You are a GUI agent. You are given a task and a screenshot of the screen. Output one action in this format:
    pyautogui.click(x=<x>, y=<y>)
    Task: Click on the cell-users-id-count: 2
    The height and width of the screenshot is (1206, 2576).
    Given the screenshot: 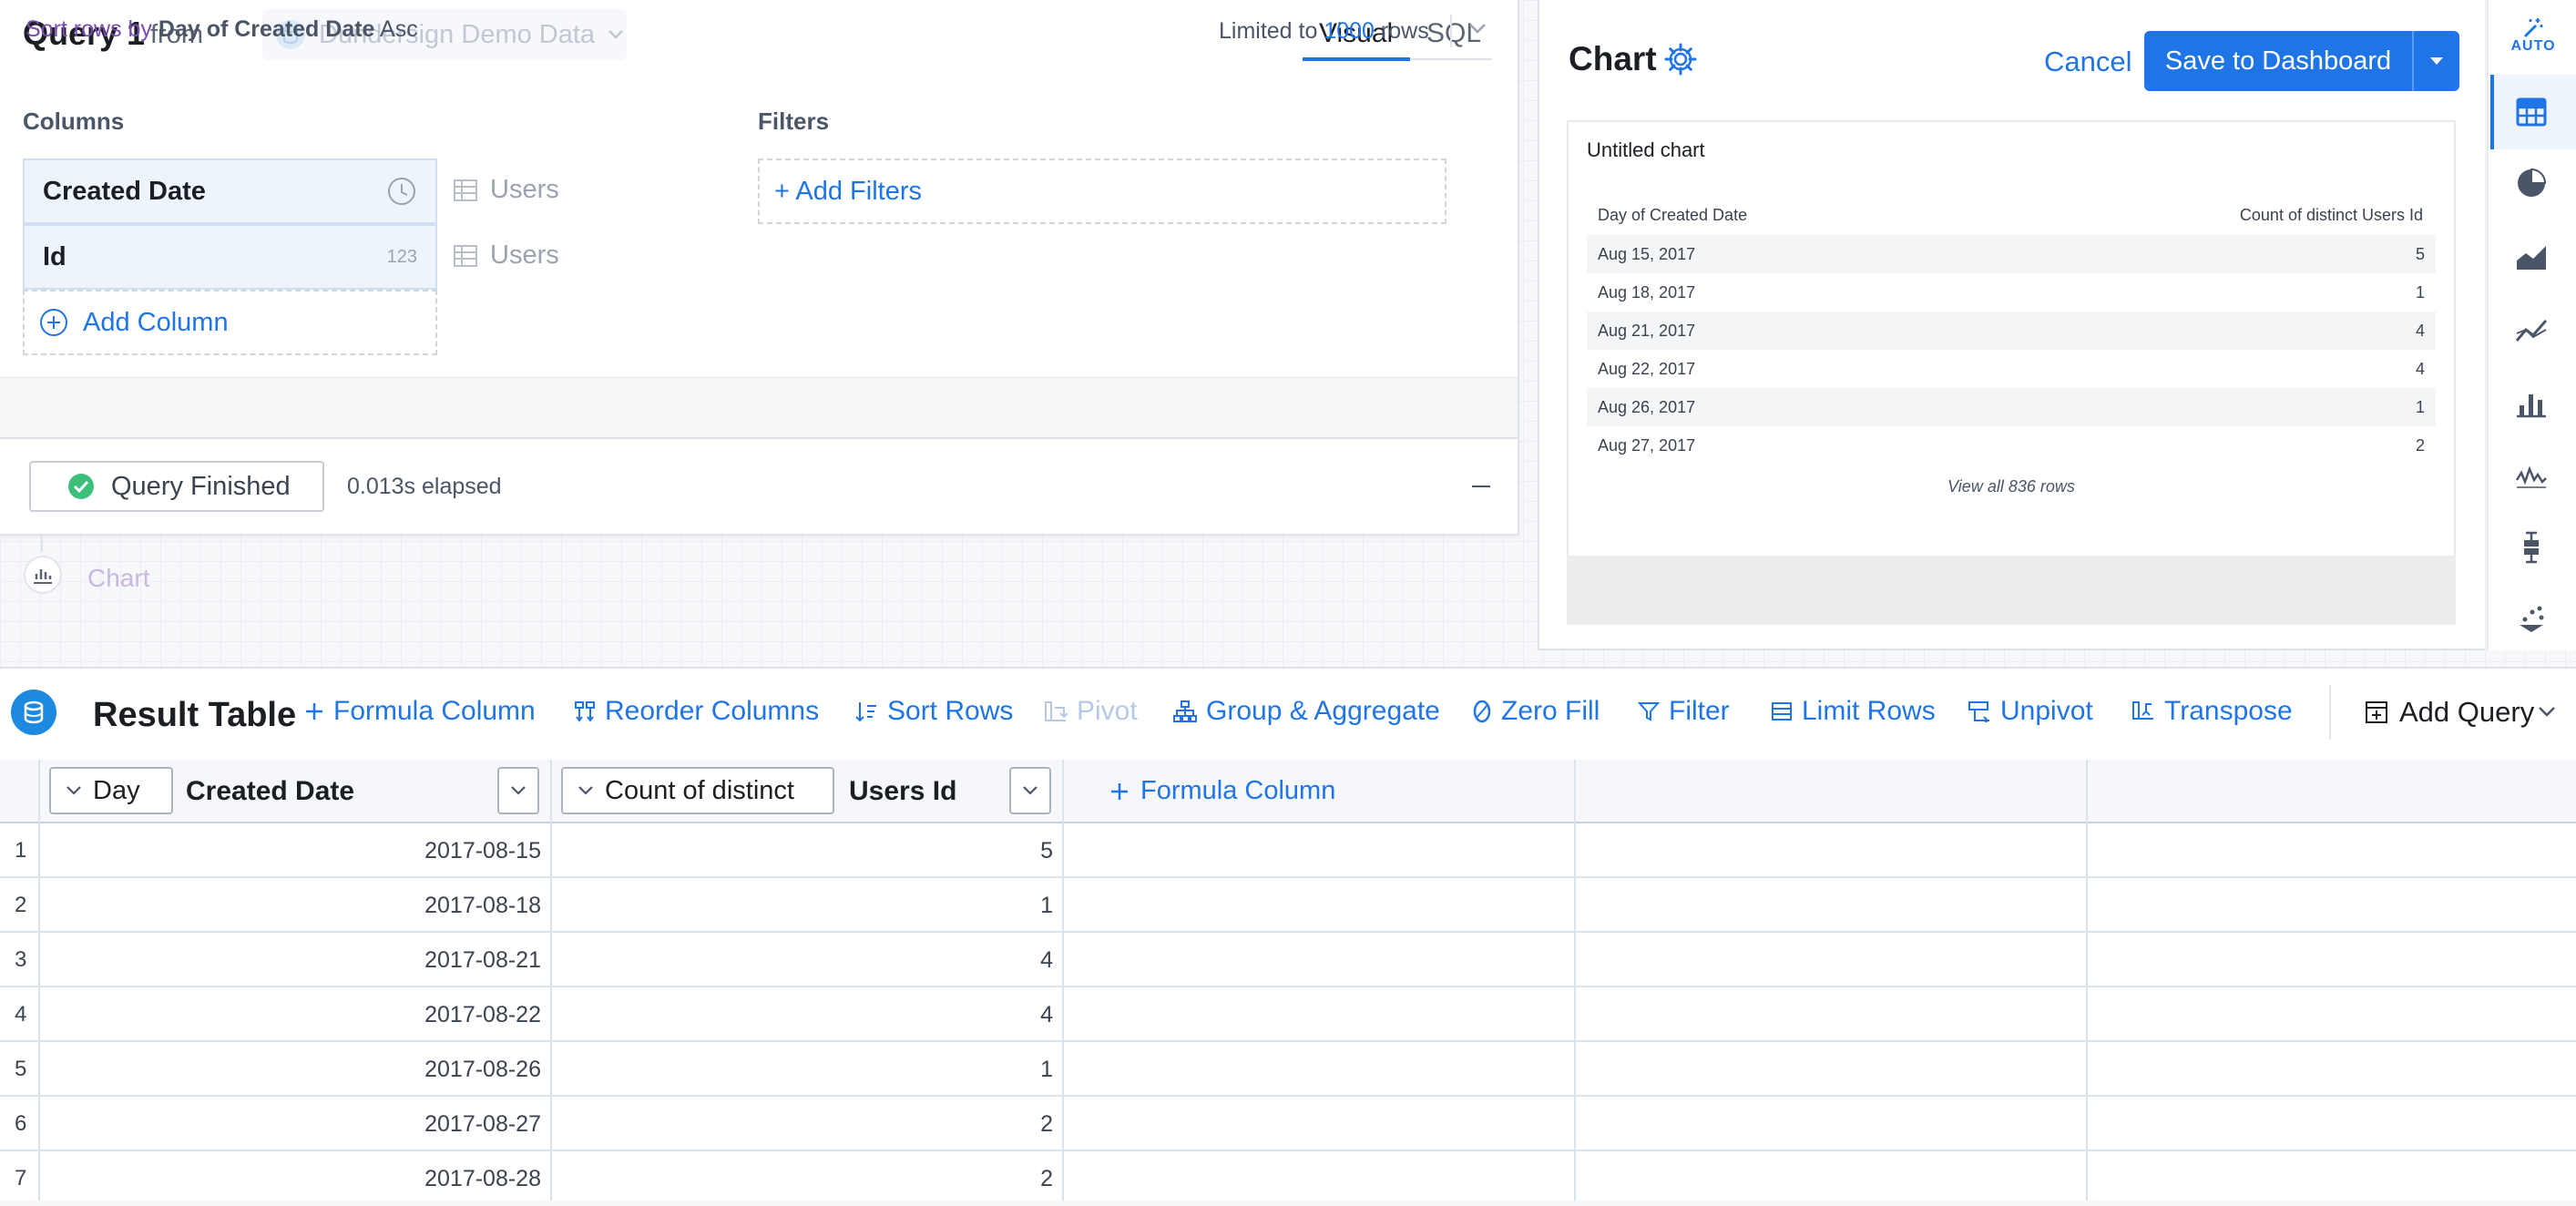 What is the action you would take?
    pyautogui.click(x=1046, y=1124)
    